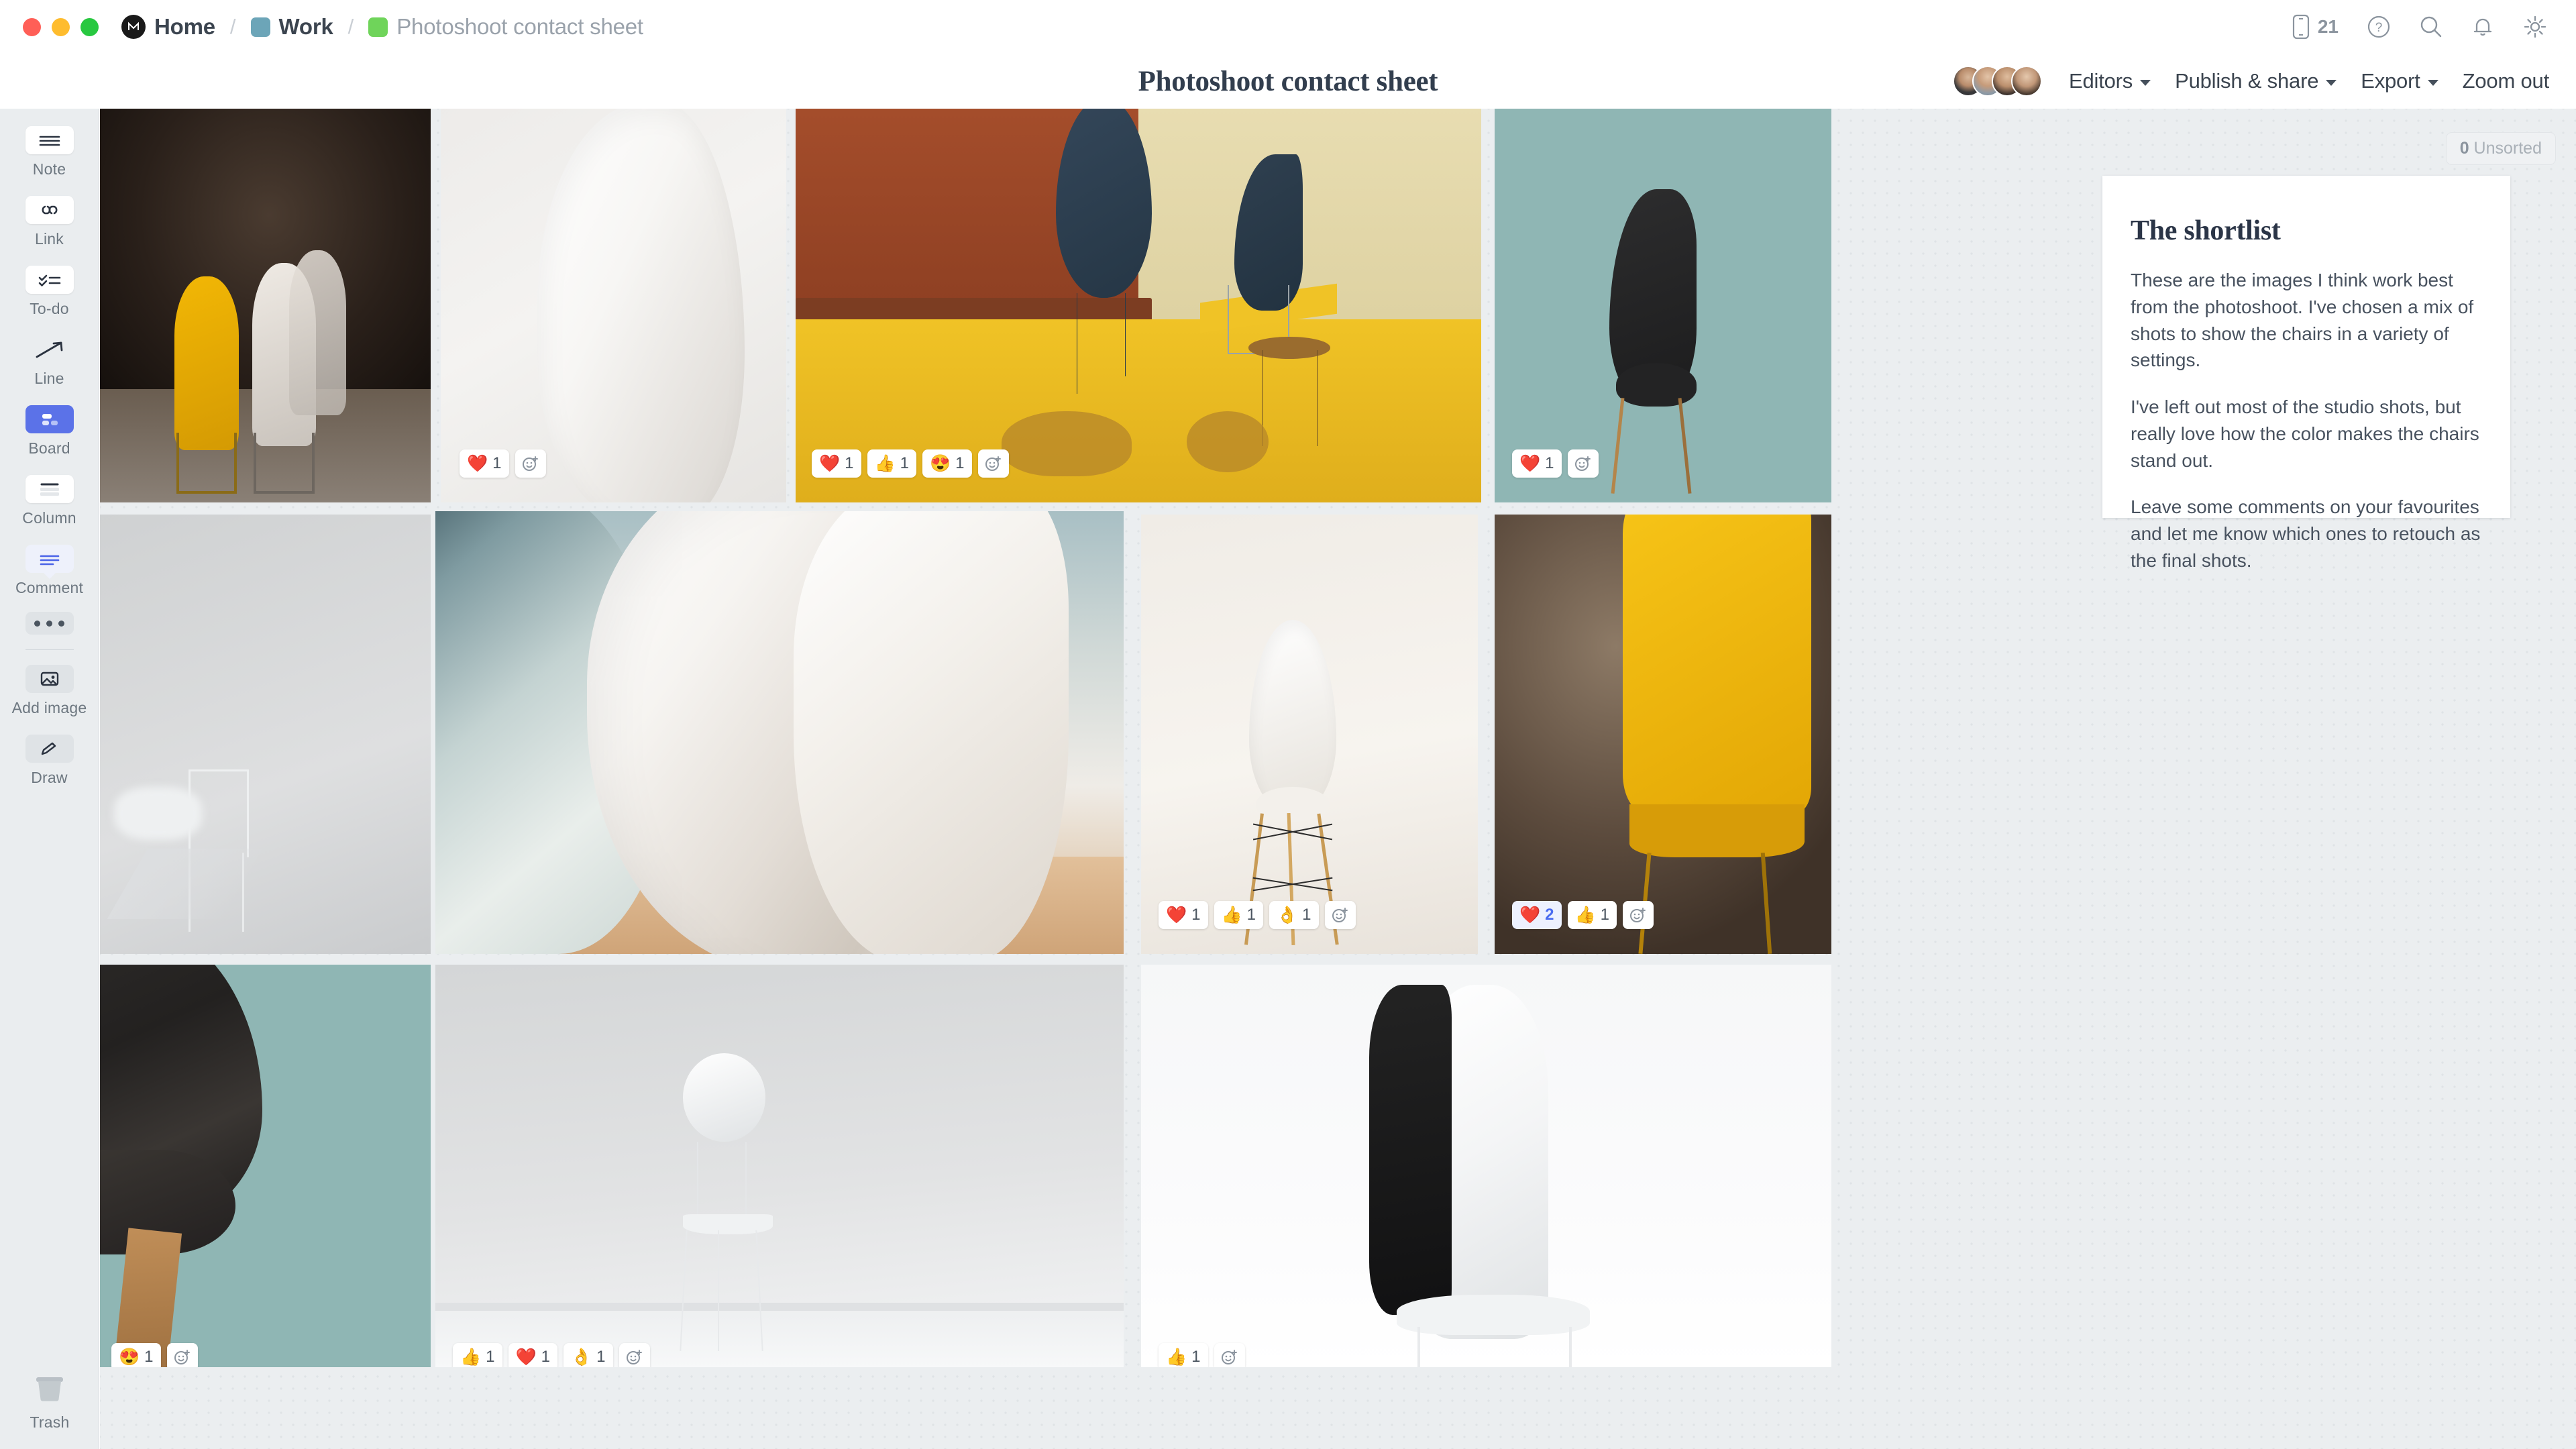 This screenshot has width=2576, height=1449. What do you see at coordinates (49, 431) in the screenshot?
I see `sidebar-item-board: Board` at bounding box center [49, 431].